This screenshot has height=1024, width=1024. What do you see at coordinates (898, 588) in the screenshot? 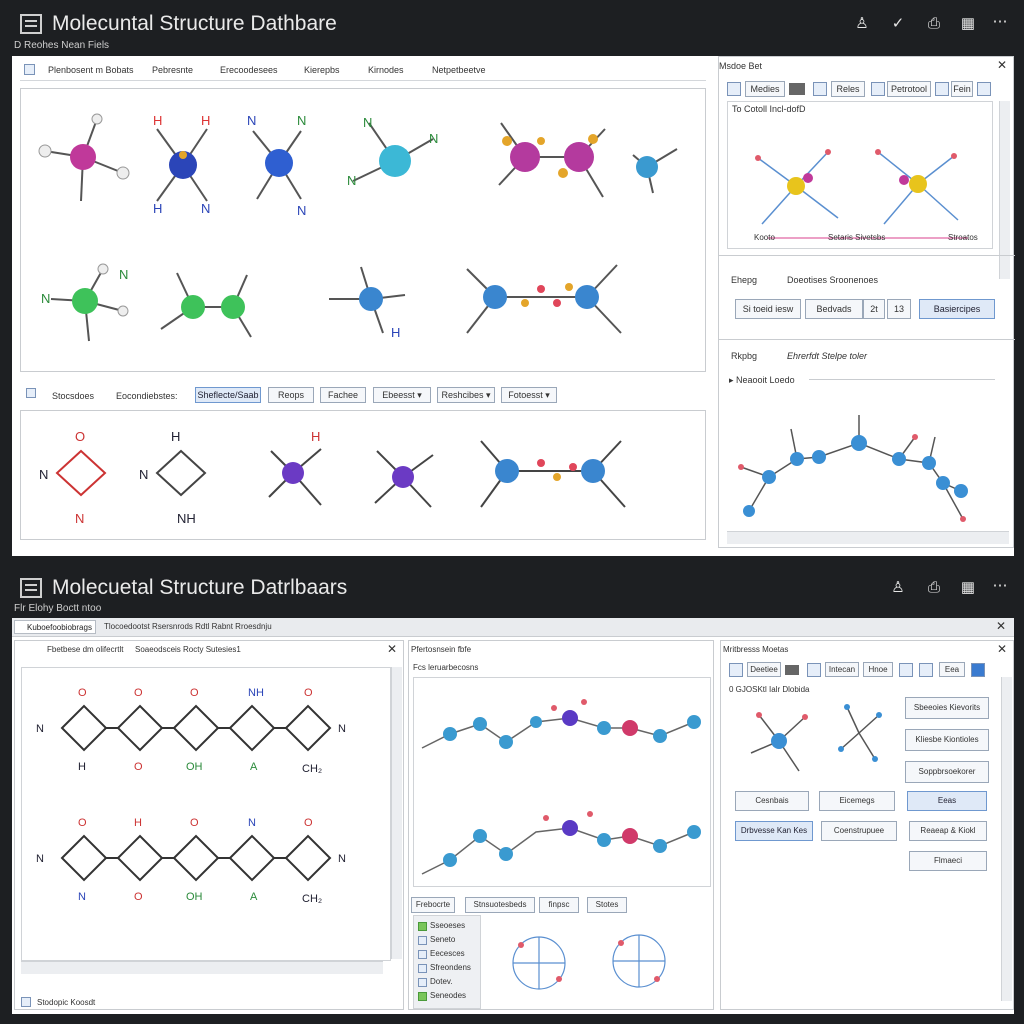
I see `user-icon-2: ♙` at bounding box center [898, 588].